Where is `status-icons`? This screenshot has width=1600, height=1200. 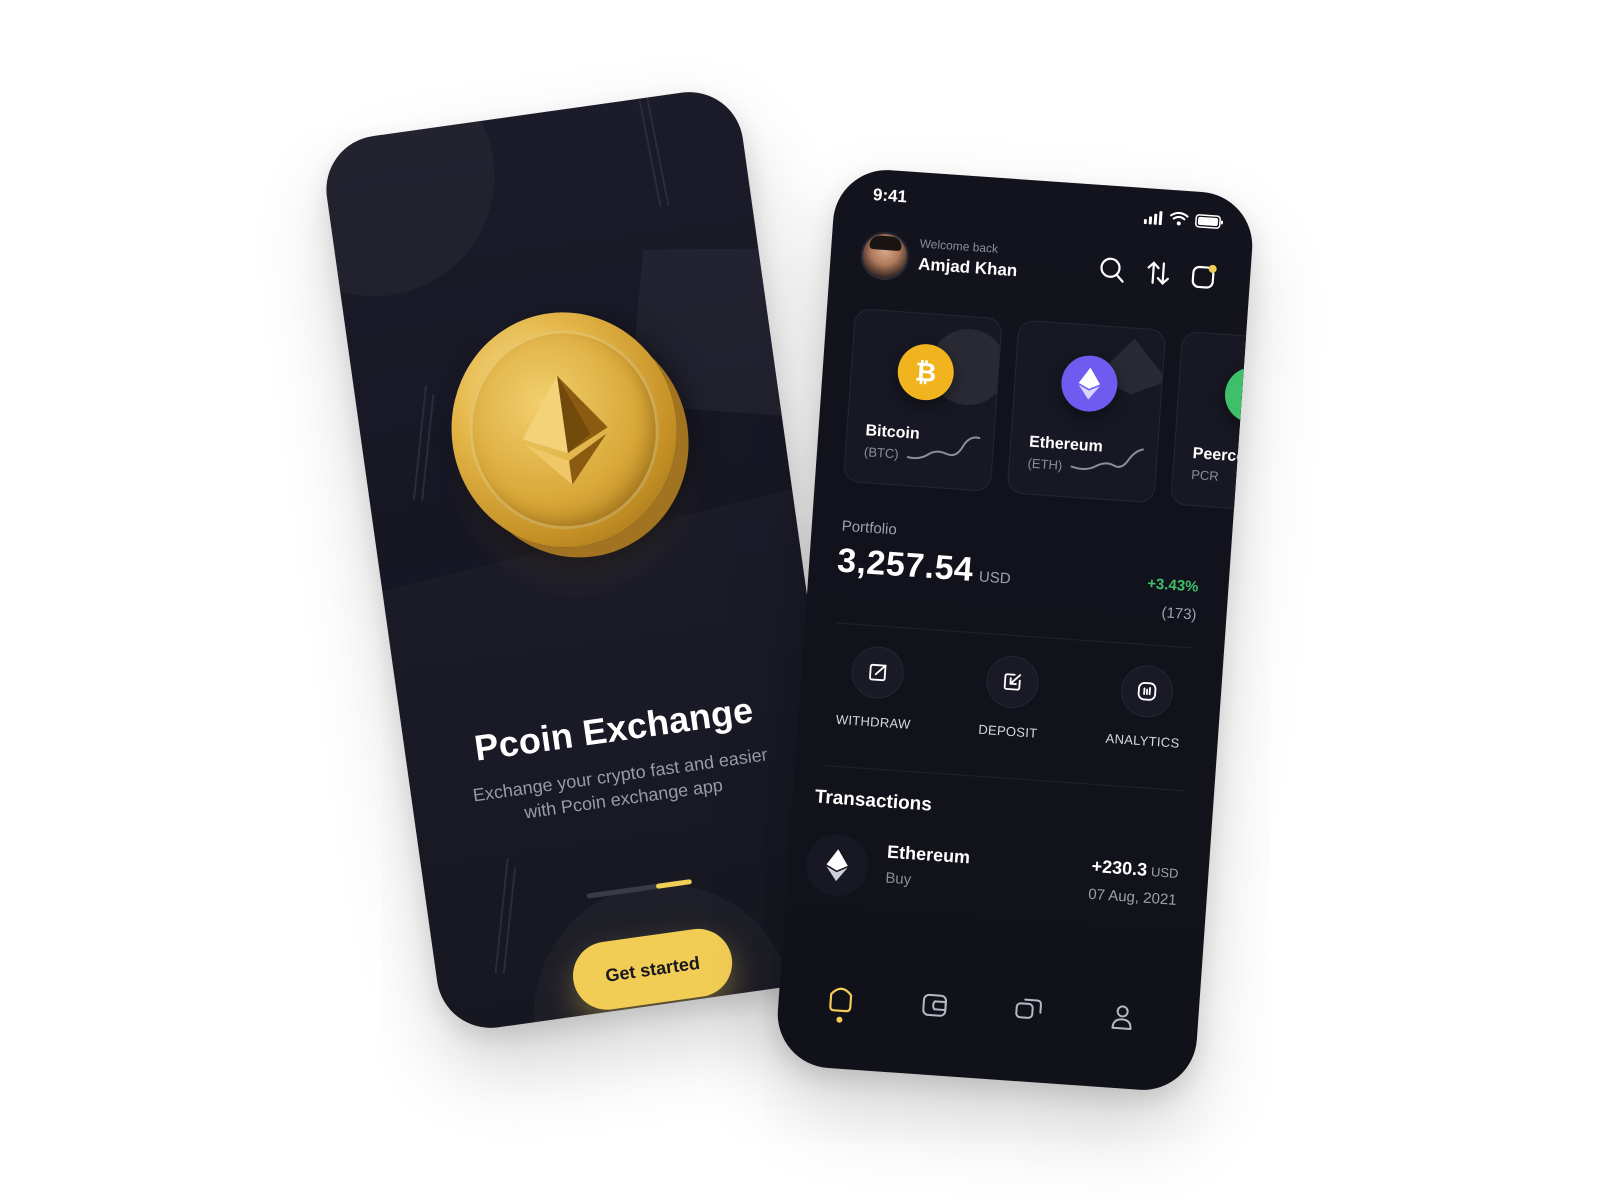 status-icons is located at coordinates (1183, 220).